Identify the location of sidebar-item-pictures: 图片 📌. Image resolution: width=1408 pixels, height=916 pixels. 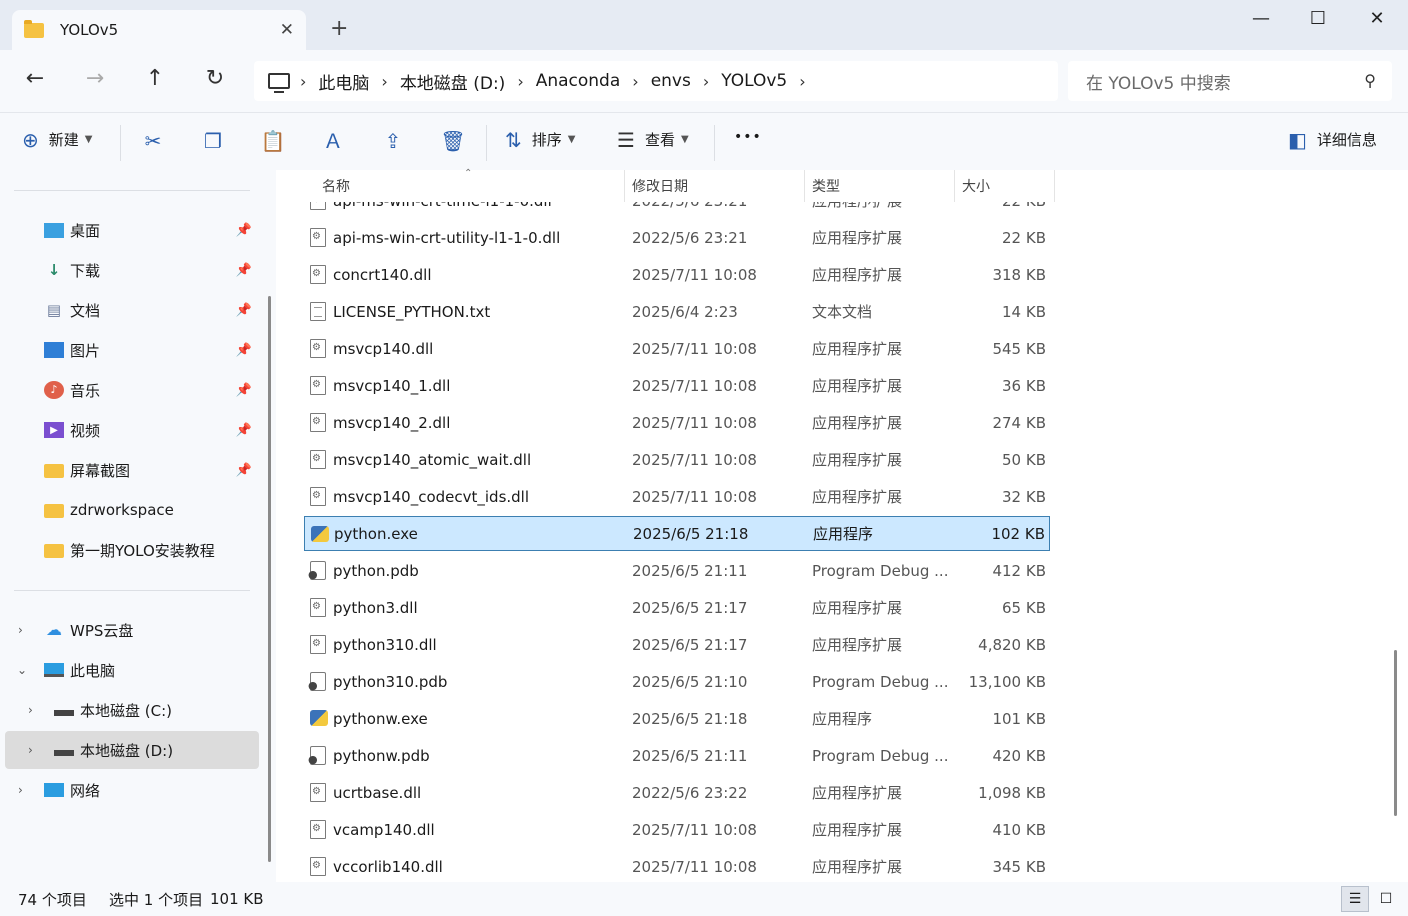
(129, 350).